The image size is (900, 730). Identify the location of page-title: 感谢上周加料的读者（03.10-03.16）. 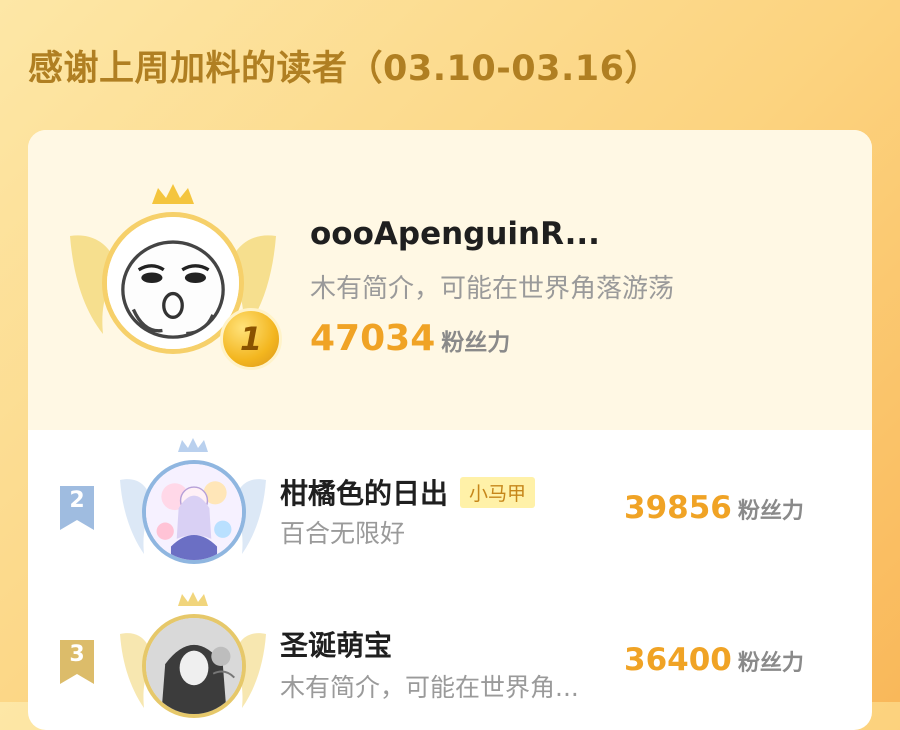
(344, 69).